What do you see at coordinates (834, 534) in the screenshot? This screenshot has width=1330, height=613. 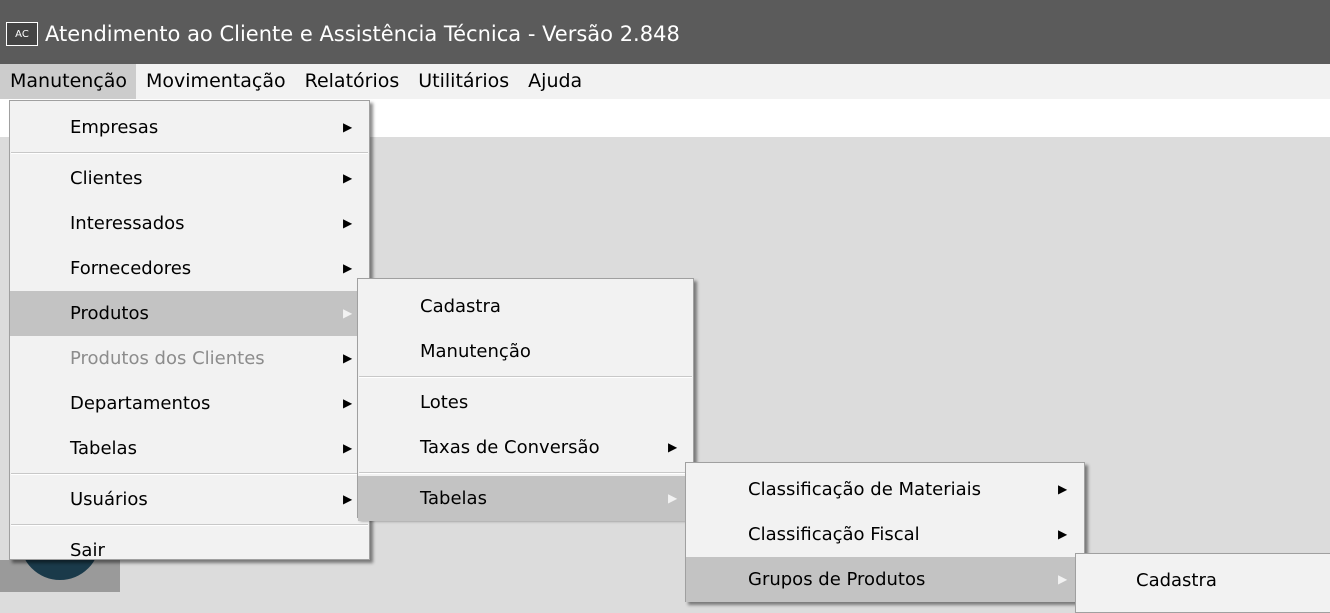 I see `menu-item-label: Classificação Fiscal` at bounding box center [834, 534].